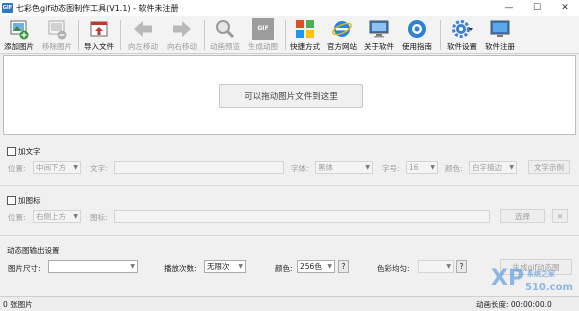 The height and width of the screenshot is (311, 579). I want to click on title-bar: GIF 七彩色gif动态图制作工具(V1.1) - 软件未注册 — ☐ ✕, so click(289, 8).